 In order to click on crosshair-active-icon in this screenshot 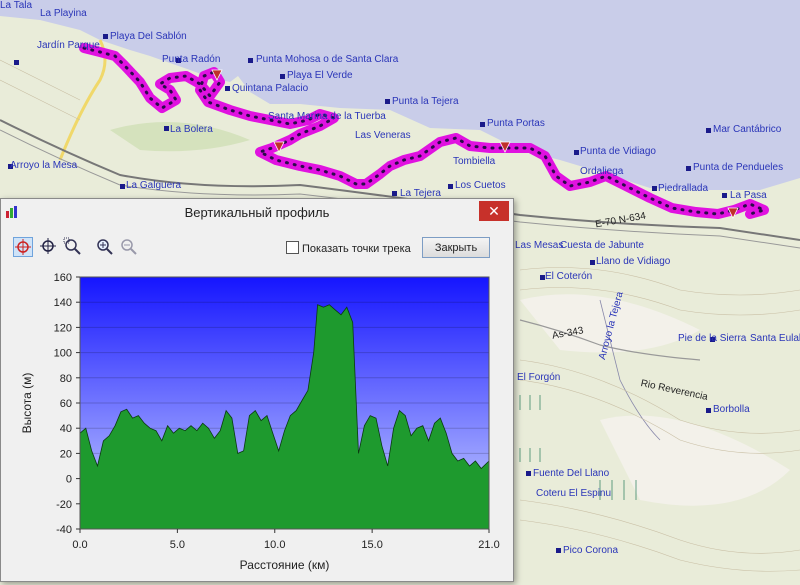, I will do `click(23, 247)`.